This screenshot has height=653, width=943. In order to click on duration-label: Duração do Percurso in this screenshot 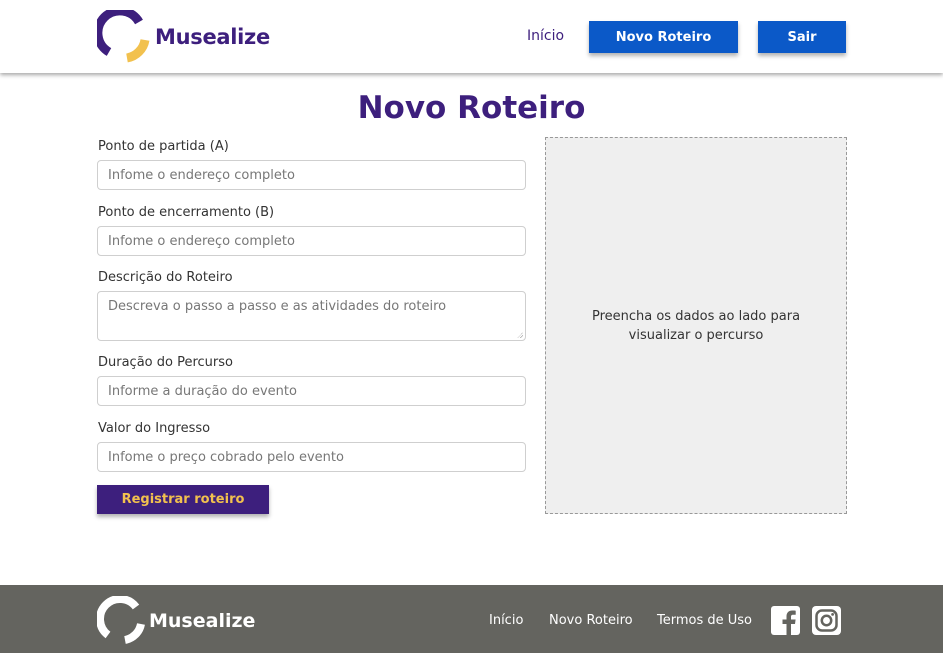, I will do `click(165, 362)`.